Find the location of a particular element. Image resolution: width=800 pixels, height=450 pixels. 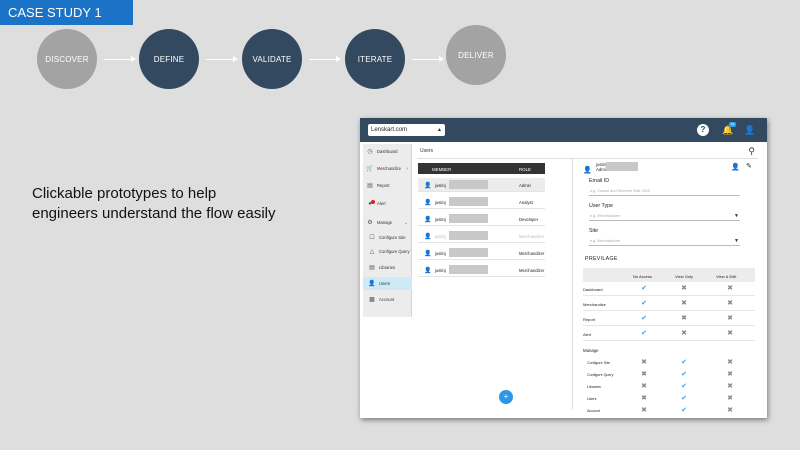

site-select: Lenskart.com ▲ is located at coordinates (406, 130).